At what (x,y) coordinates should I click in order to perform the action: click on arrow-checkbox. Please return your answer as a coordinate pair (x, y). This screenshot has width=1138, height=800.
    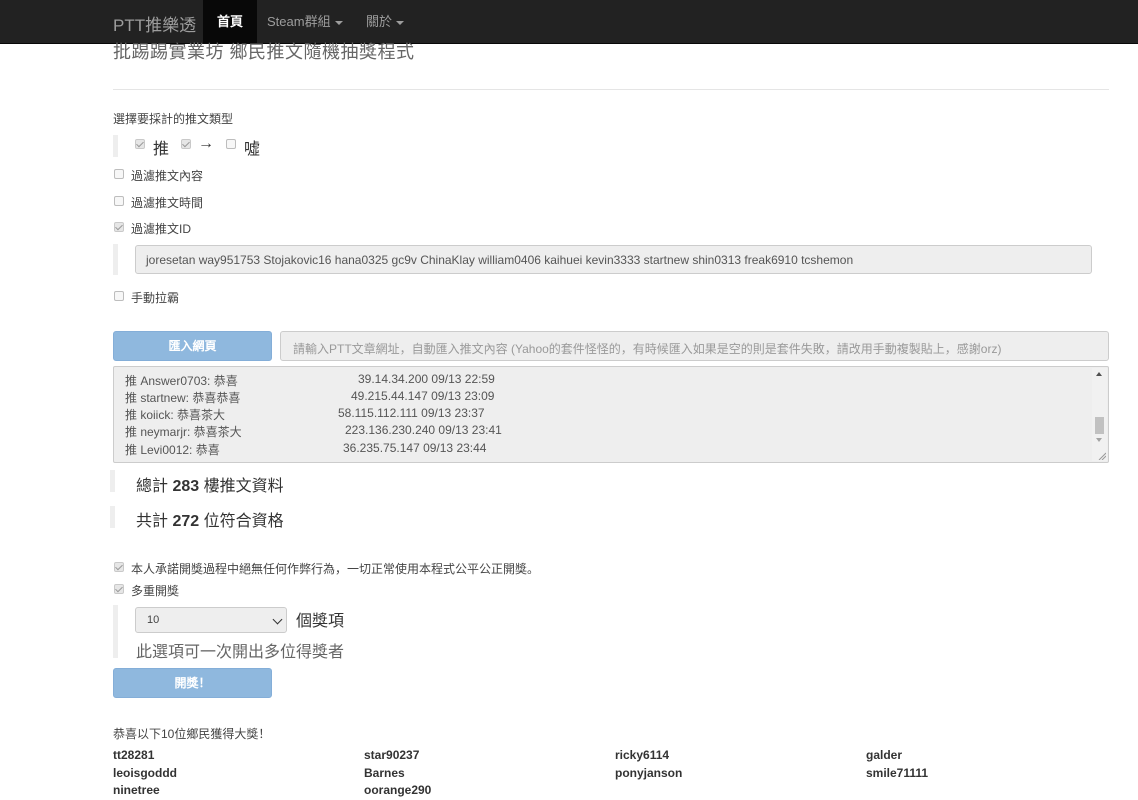
    Looking at the image, I should click on (186, 144).